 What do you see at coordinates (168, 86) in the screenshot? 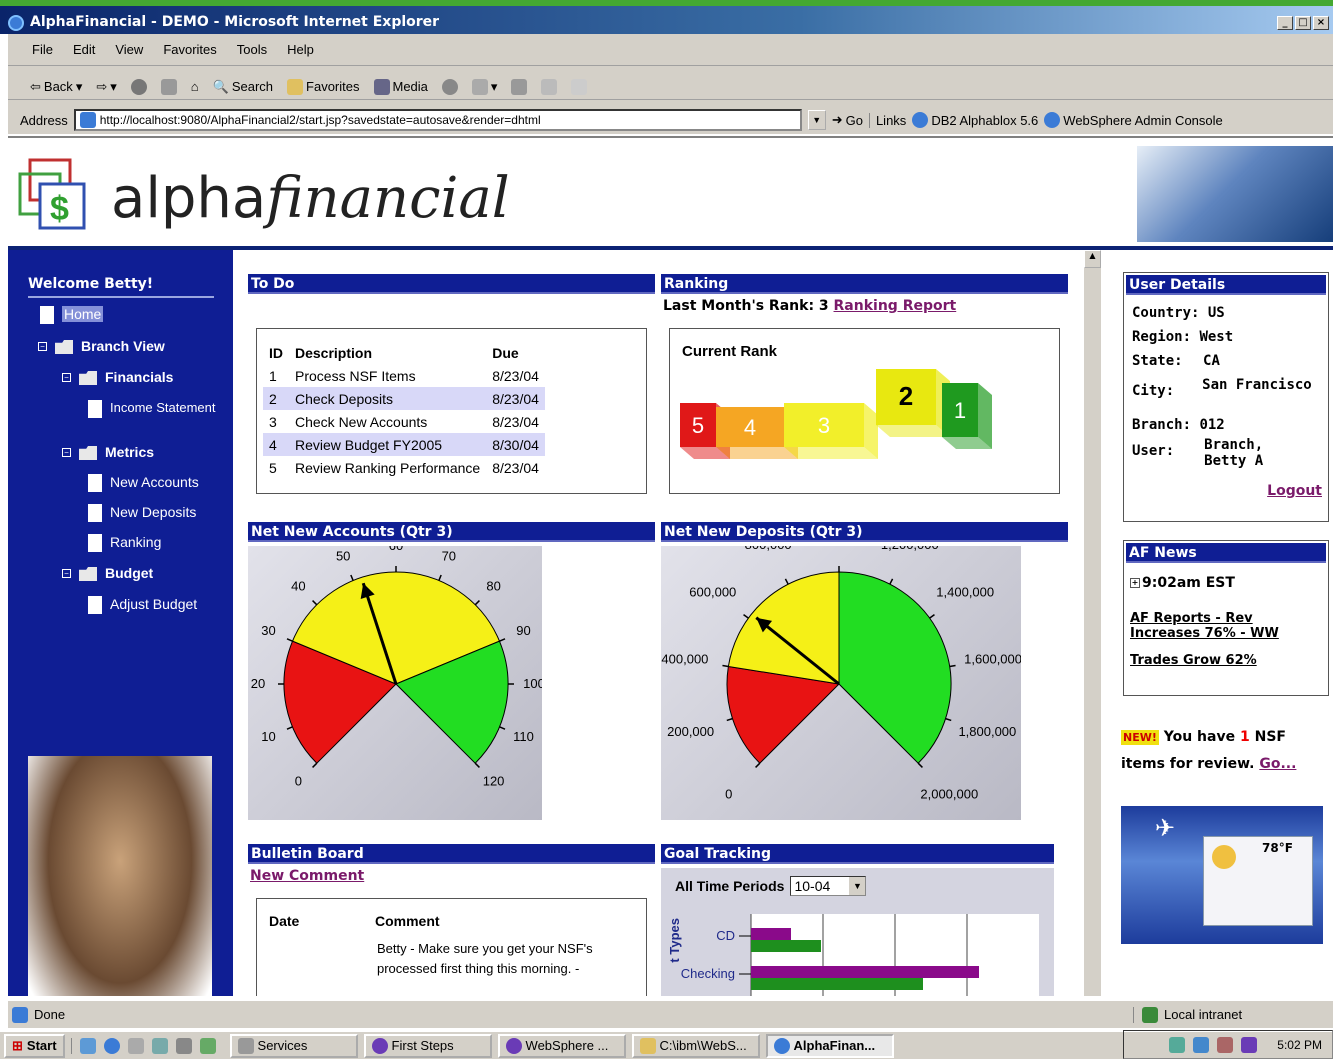
I see `refresh-button` at bounding box center [168, 86].